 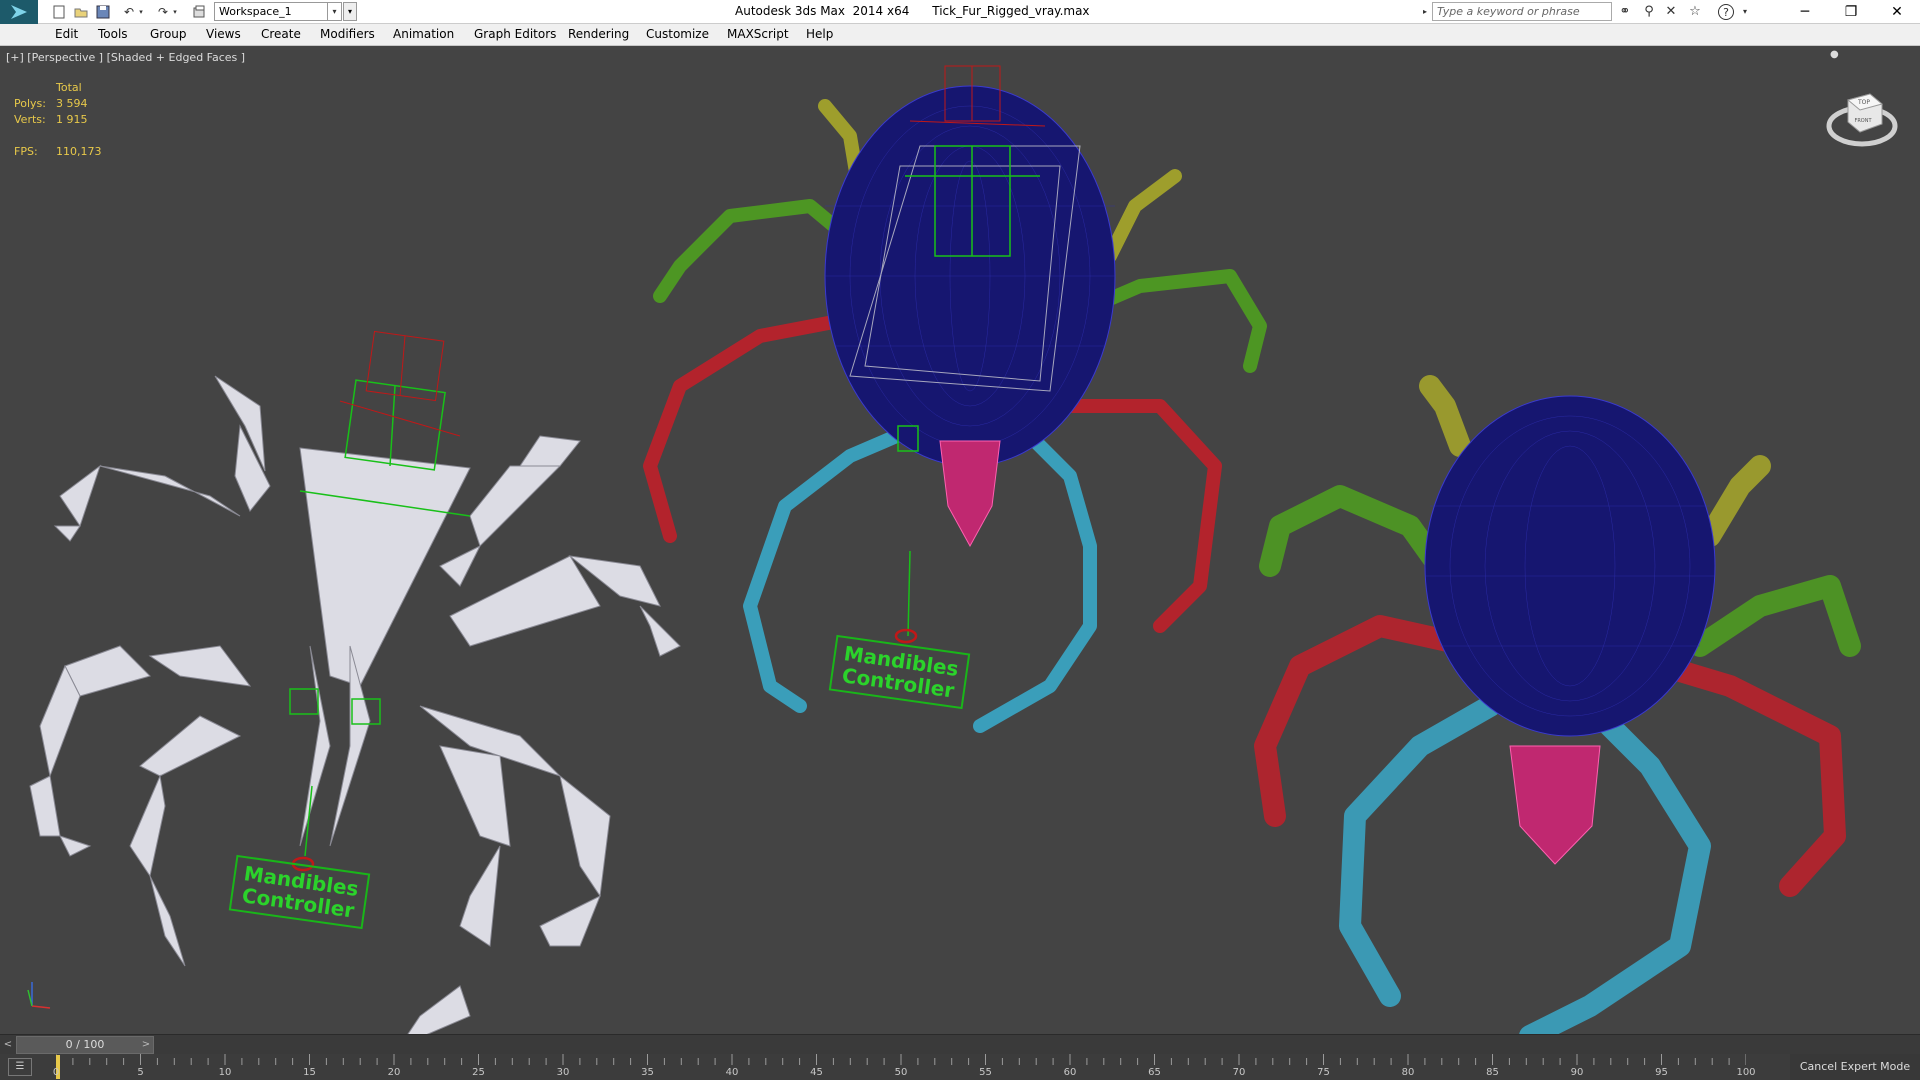 I want to click on menu-rendering: Rendering, so click(x=598, y=34).